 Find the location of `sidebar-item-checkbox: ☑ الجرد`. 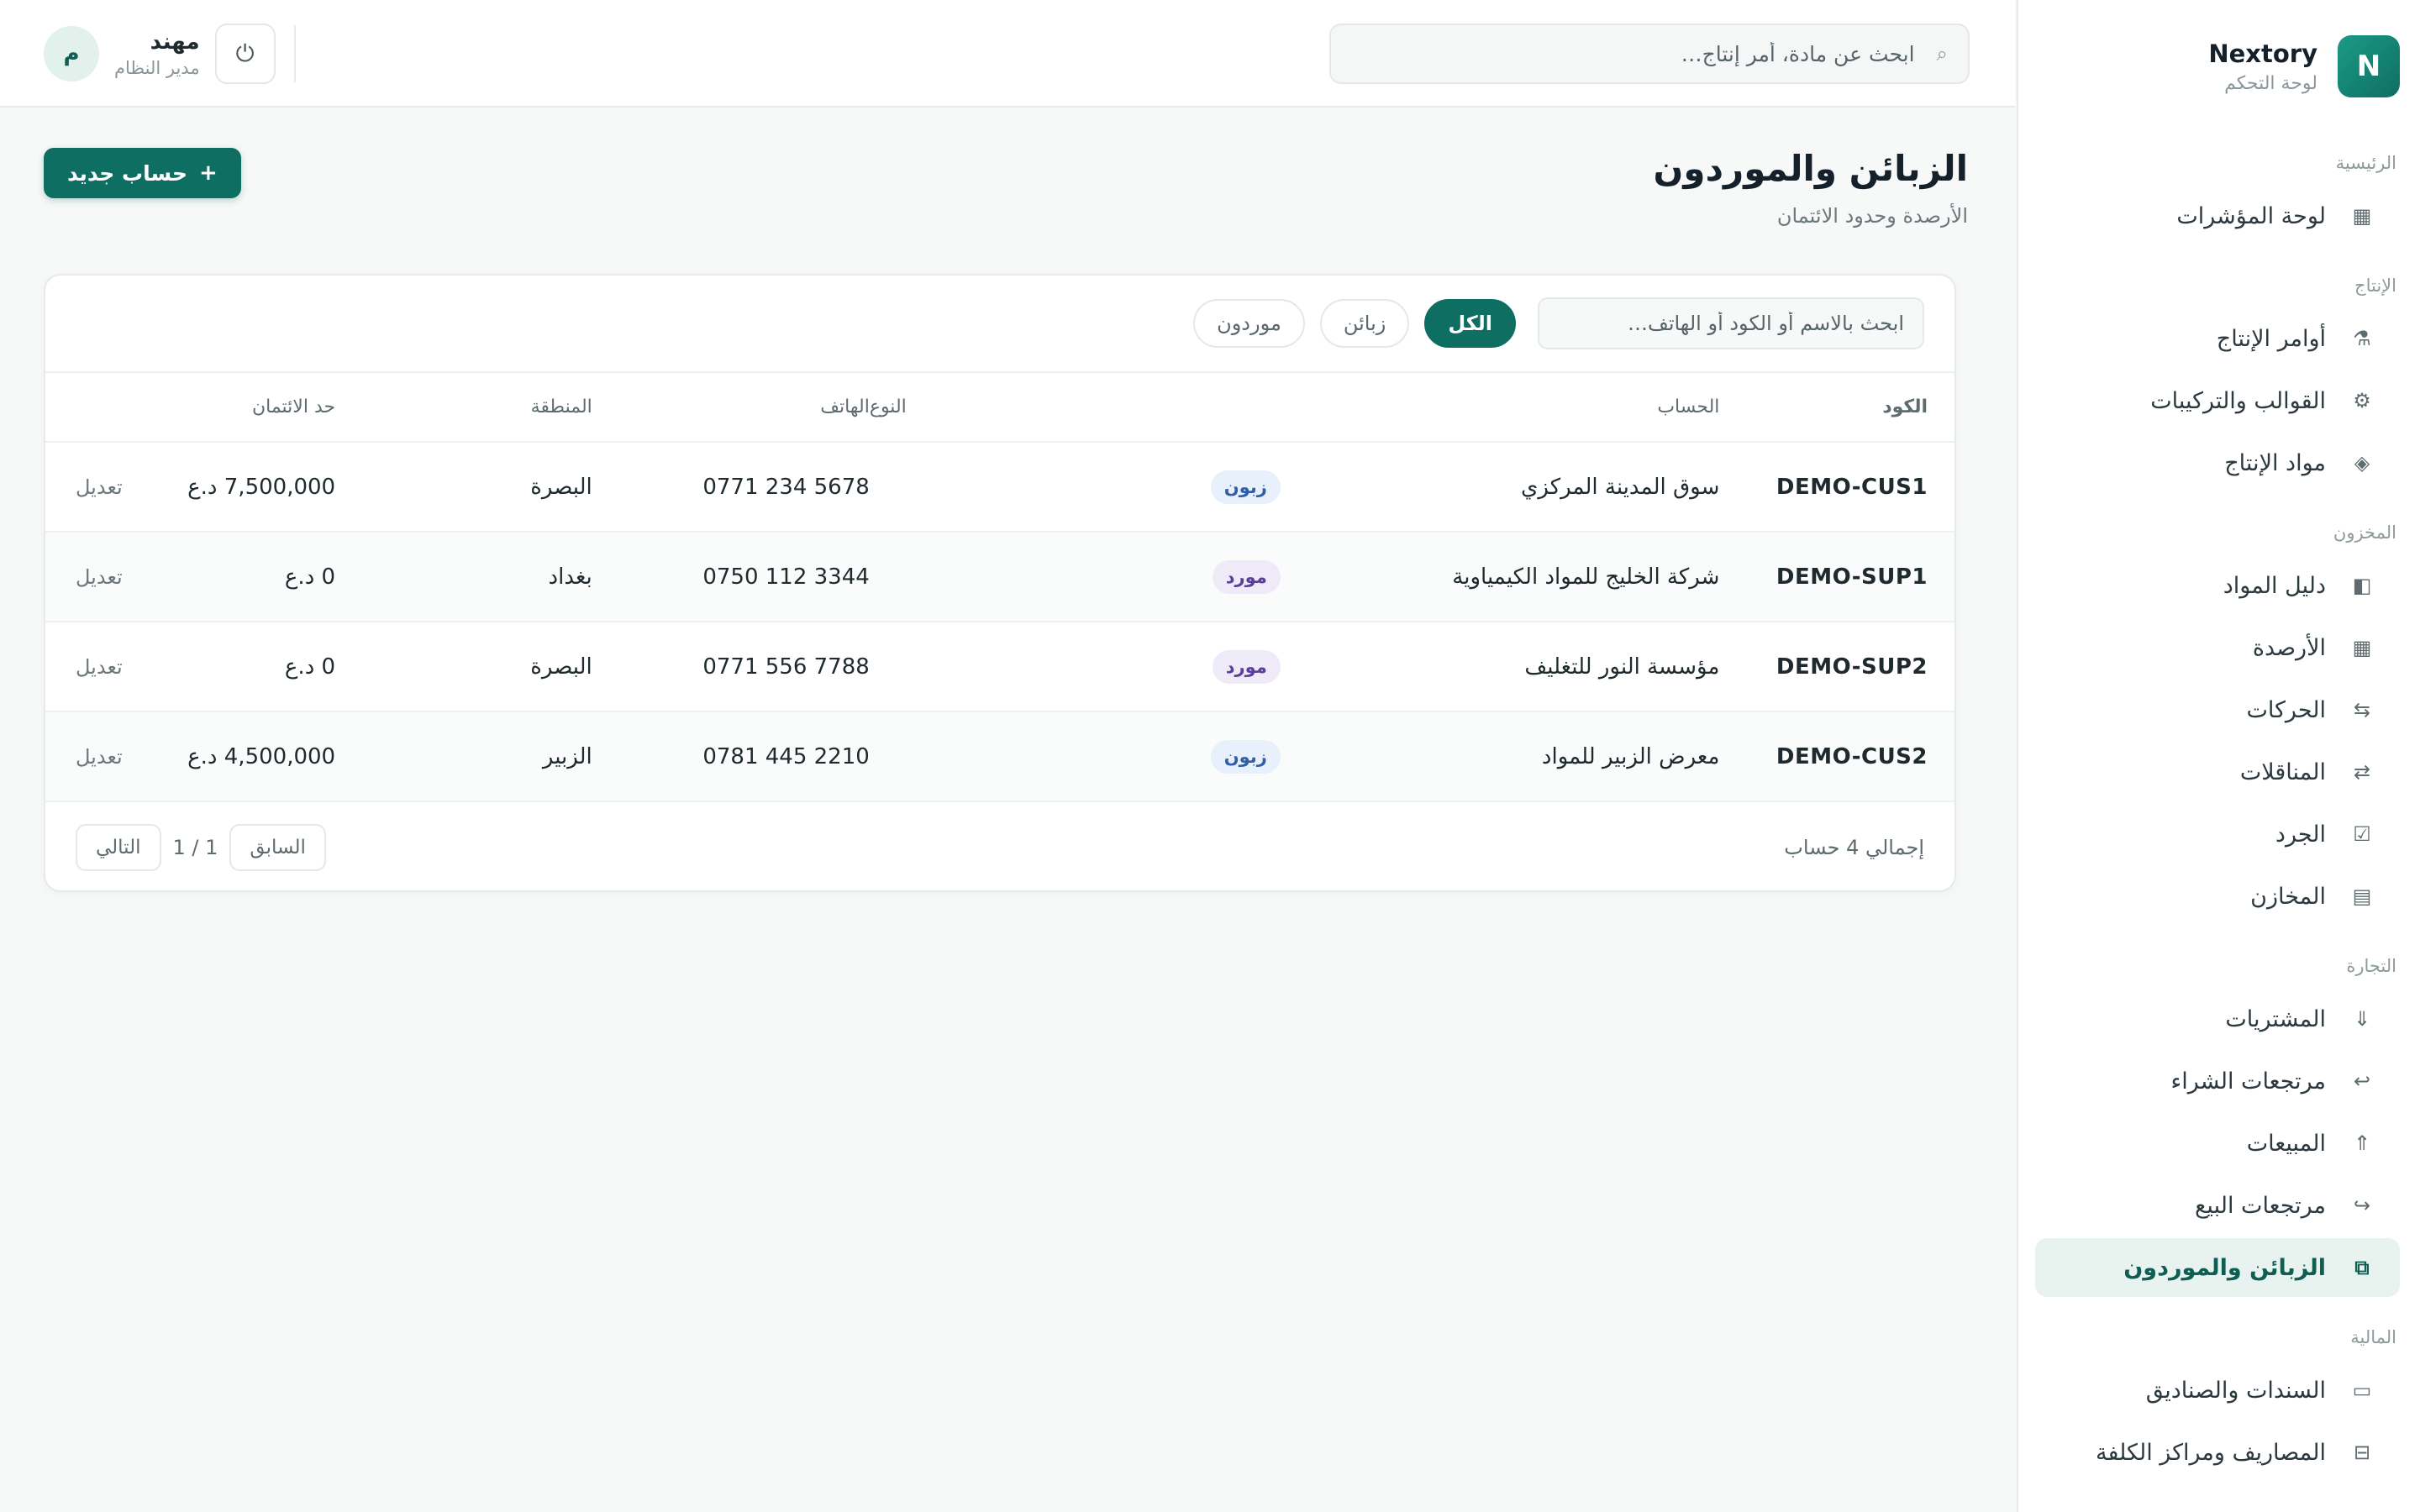

sidebar-item-checkbox: ☑ الجرد is located at coordinates (2217, 834).